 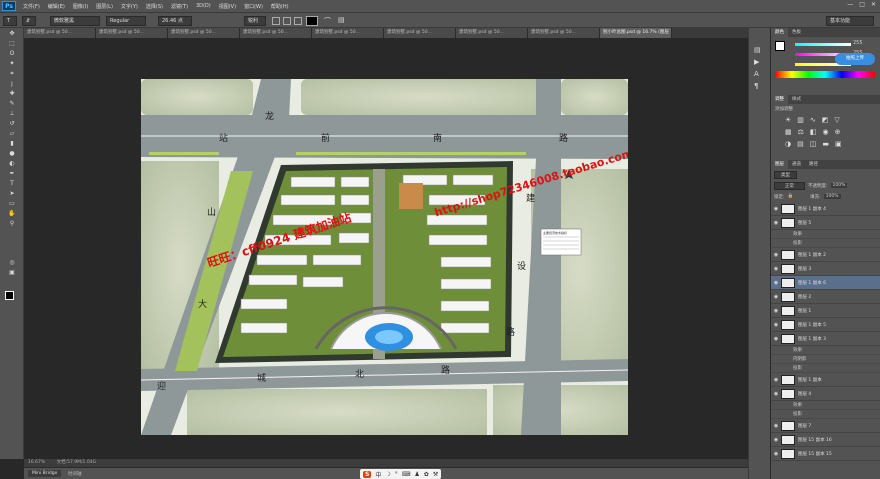 I want to click on character-panel-icon: ▤, so click(x=341, y=20).